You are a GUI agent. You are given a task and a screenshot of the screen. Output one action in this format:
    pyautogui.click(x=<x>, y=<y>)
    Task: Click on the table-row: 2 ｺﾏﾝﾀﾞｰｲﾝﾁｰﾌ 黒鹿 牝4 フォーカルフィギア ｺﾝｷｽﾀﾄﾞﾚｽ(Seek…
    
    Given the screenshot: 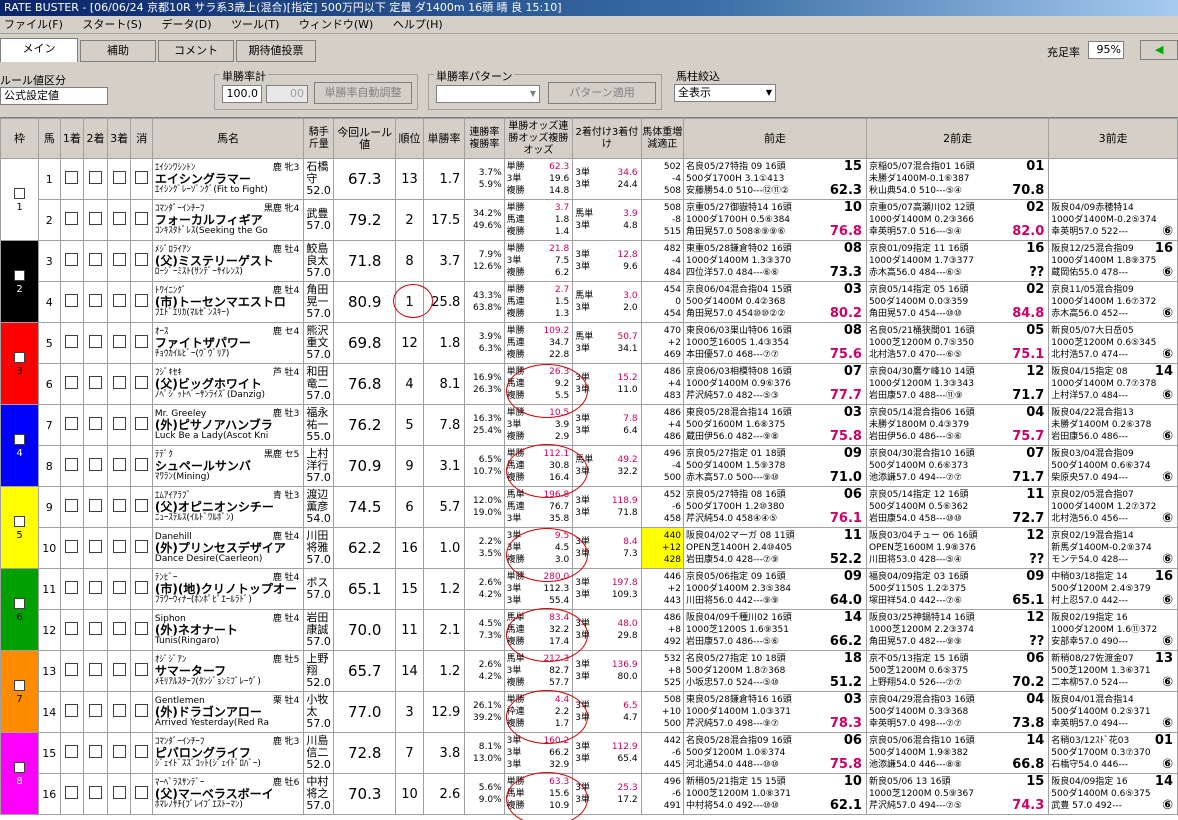 What is the action you would take?
    pyautogui.click(x=589, y=220)
    